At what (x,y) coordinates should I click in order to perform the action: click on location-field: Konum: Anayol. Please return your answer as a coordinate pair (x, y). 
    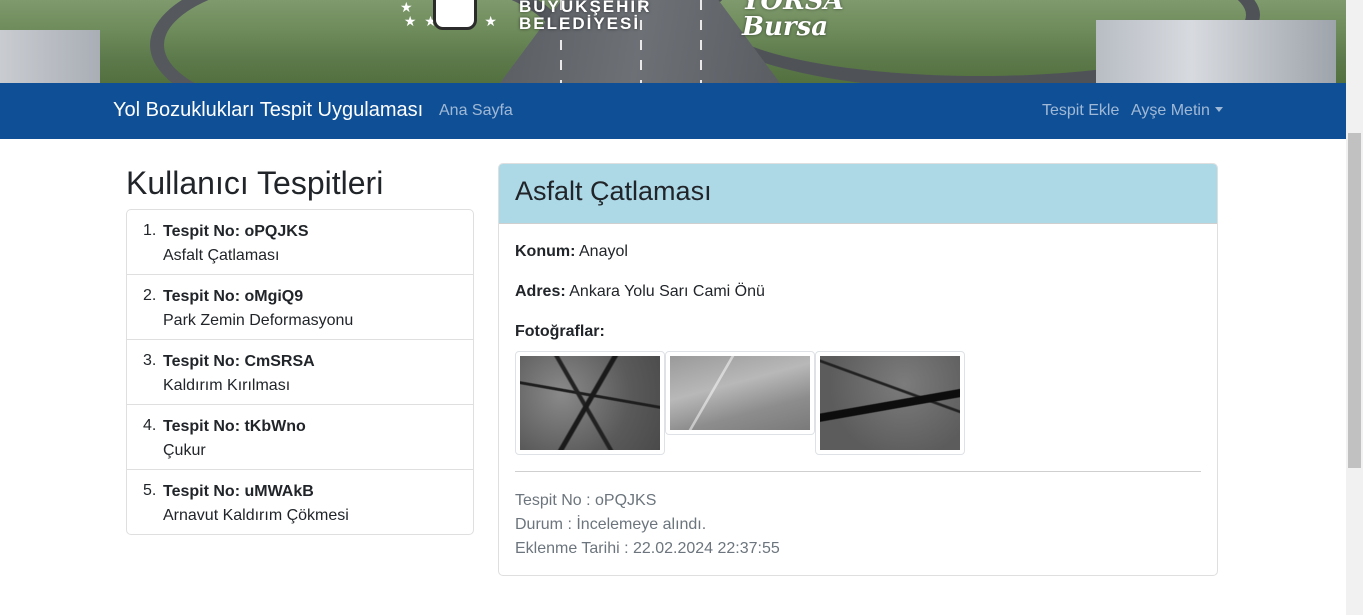
    Looking at the image, I should click on (571, 252).